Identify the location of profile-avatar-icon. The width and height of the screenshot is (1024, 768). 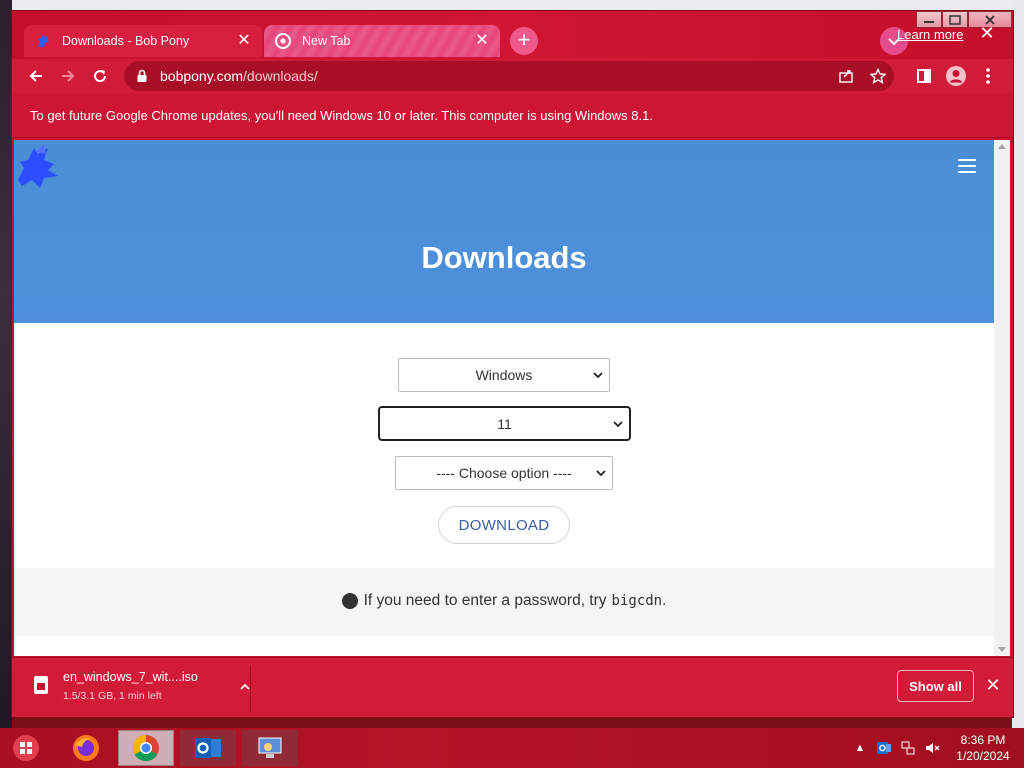
(956, 76).